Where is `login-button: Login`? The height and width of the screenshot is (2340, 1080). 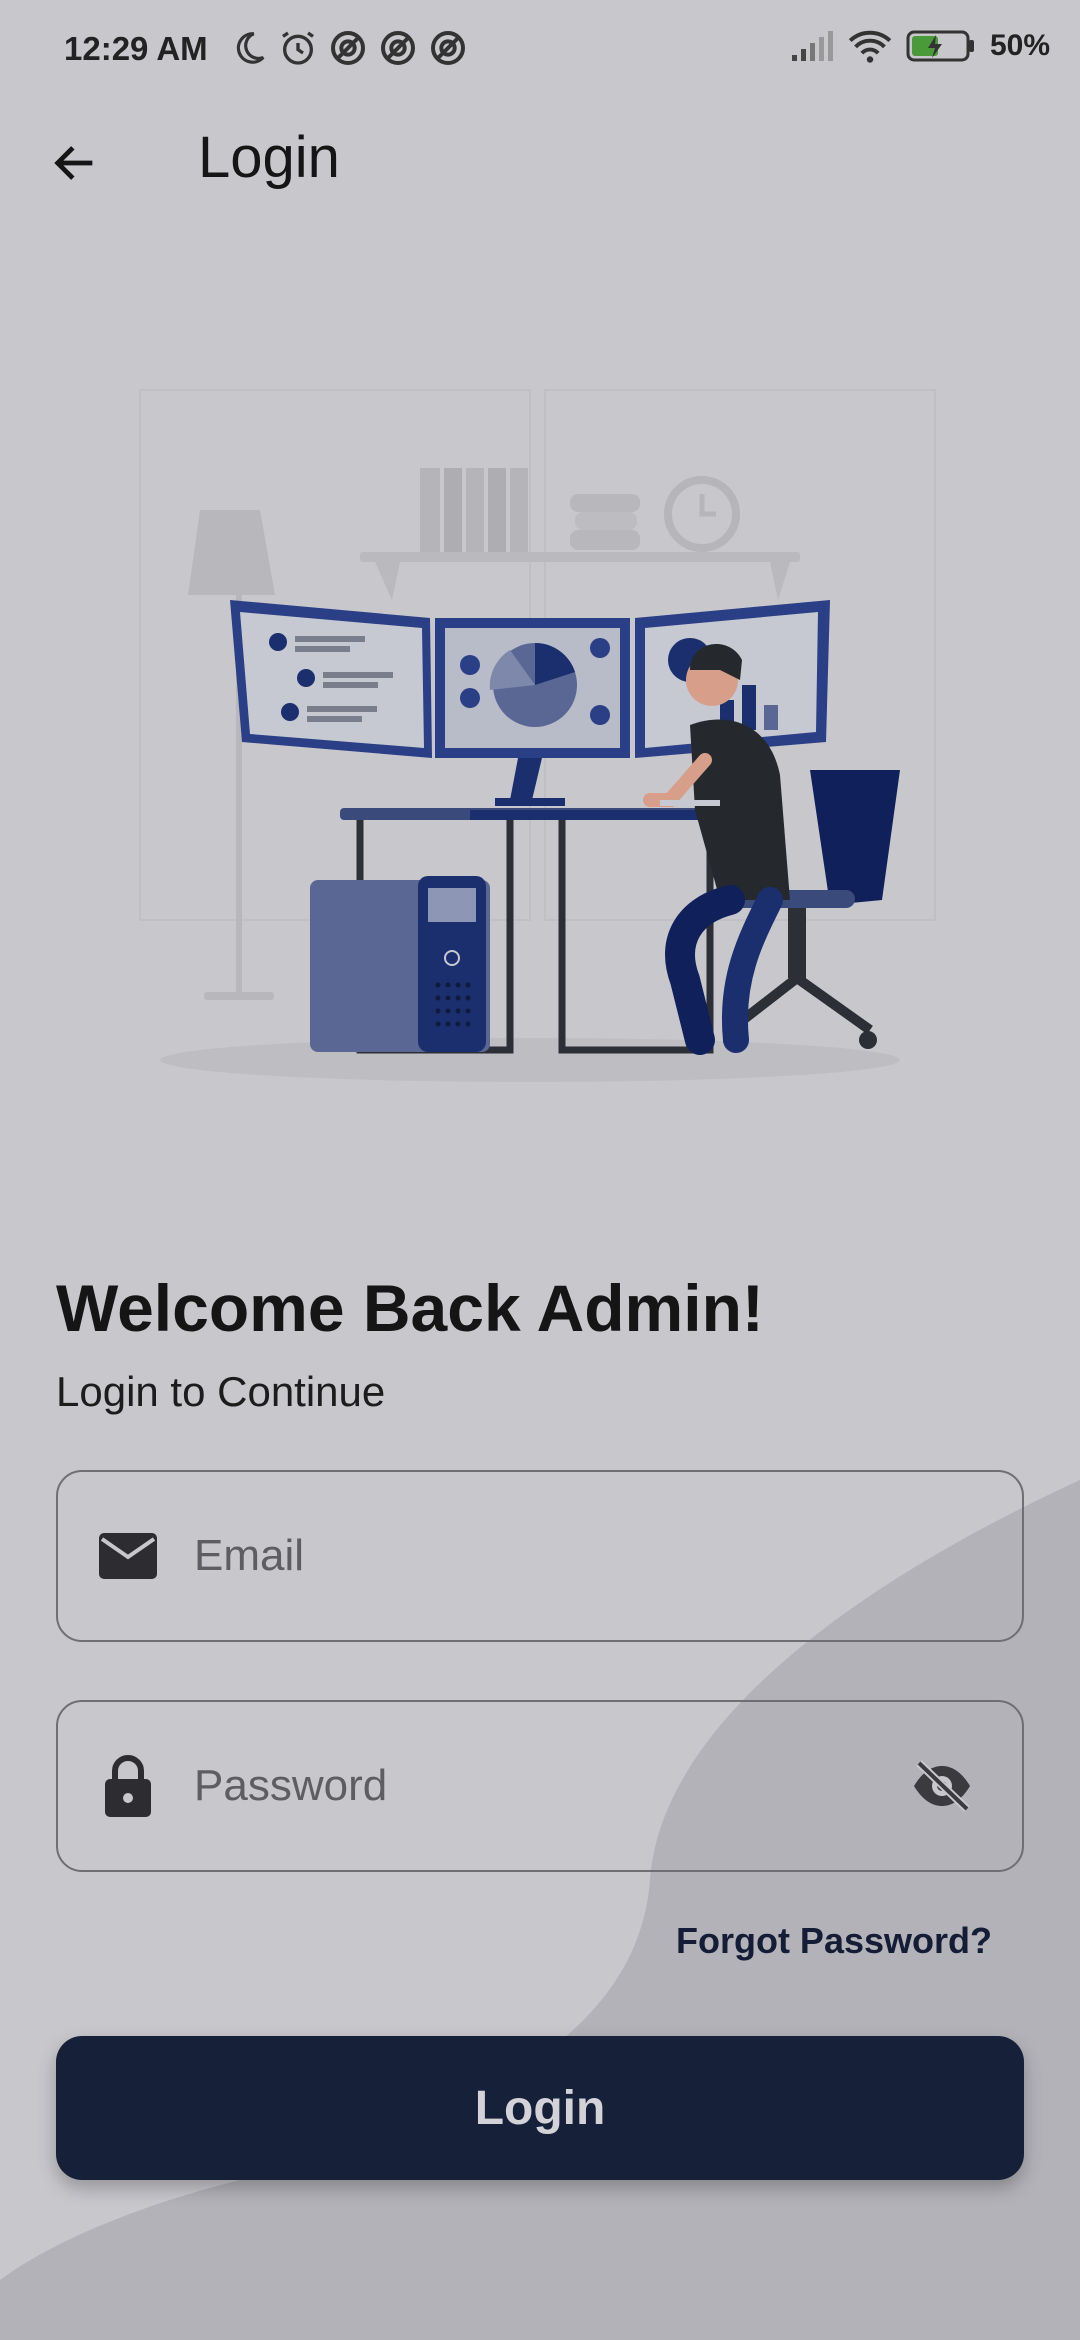 login-button: Login is located at coordinates (540, 2108).